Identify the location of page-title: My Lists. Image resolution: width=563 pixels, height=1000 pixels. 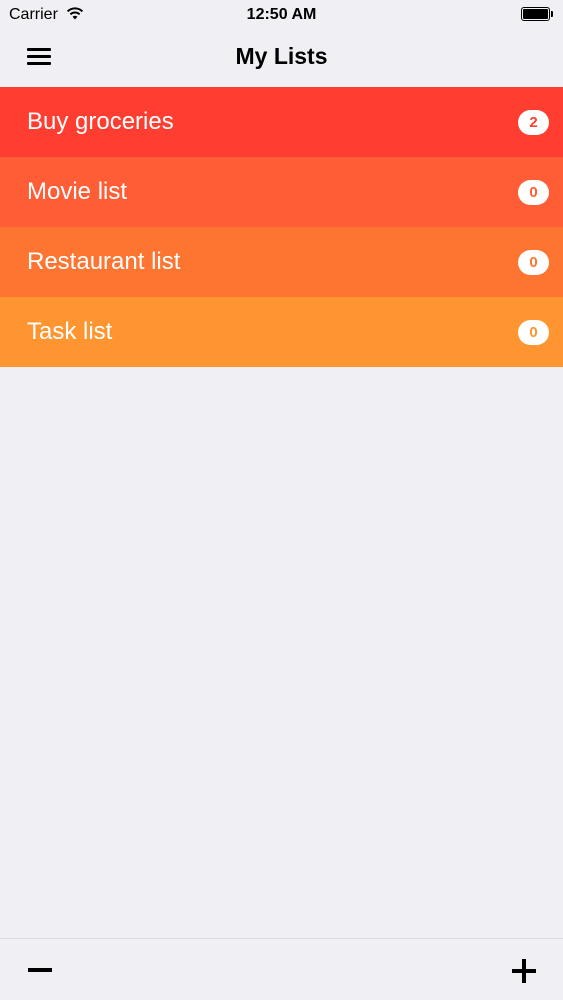
(281, 56).